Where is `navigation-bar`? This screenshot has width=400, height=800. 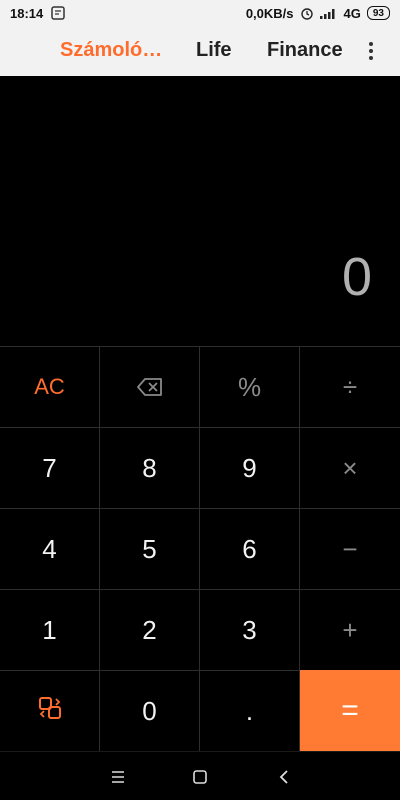 navigation-bar is located at coordinates (200, 775).